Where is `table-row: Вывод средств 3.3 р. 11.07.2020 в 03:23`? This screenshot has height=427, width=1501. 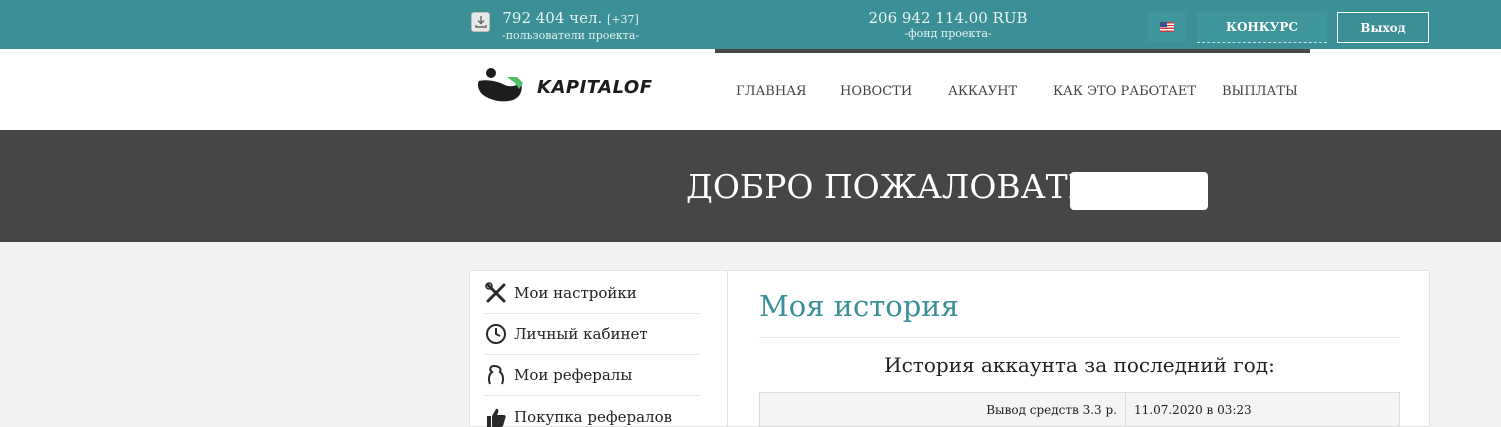 table-row: Вывод средств 3.3 р. 11.07.2020 в 03:23 is located at coordinates (1079, 409).